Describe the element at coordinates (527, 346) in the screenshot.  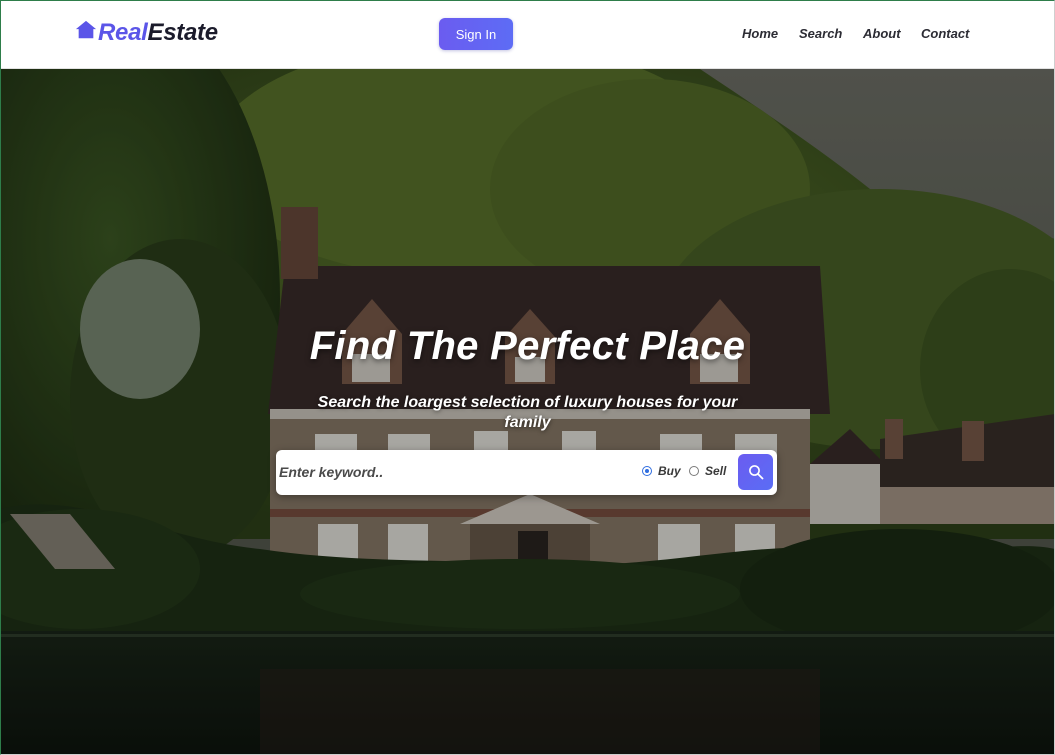
I see `hero-title: Find The Perfect Place` at that location.